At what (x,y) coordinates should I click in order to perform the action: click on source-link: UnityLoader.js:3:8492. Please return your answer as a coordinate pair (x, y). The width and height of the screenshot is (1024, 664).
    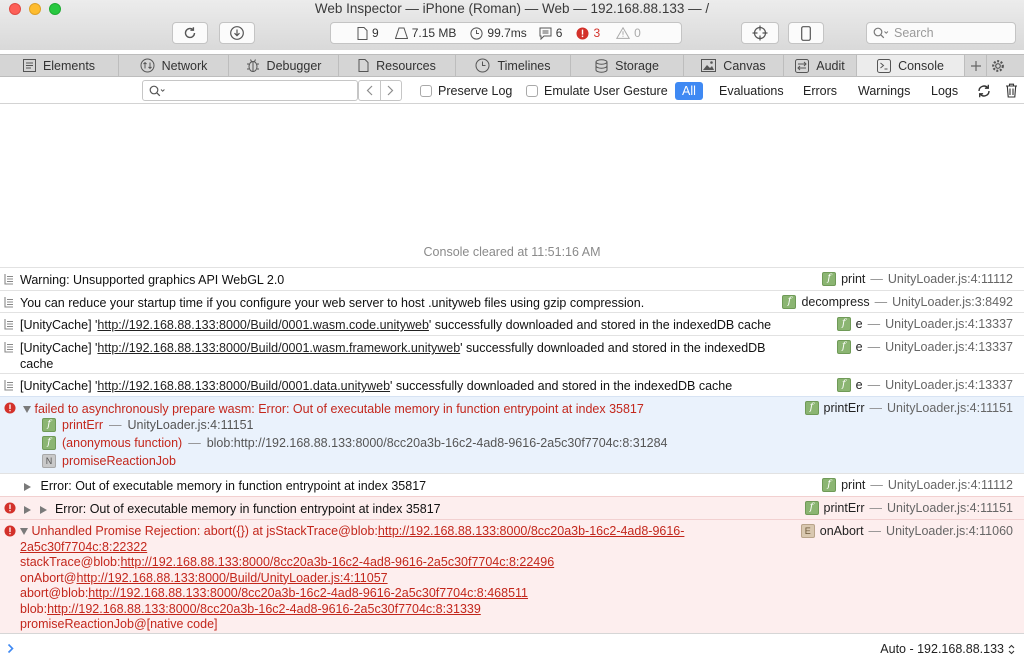
    Looking at the image, I should click on (952, 302).